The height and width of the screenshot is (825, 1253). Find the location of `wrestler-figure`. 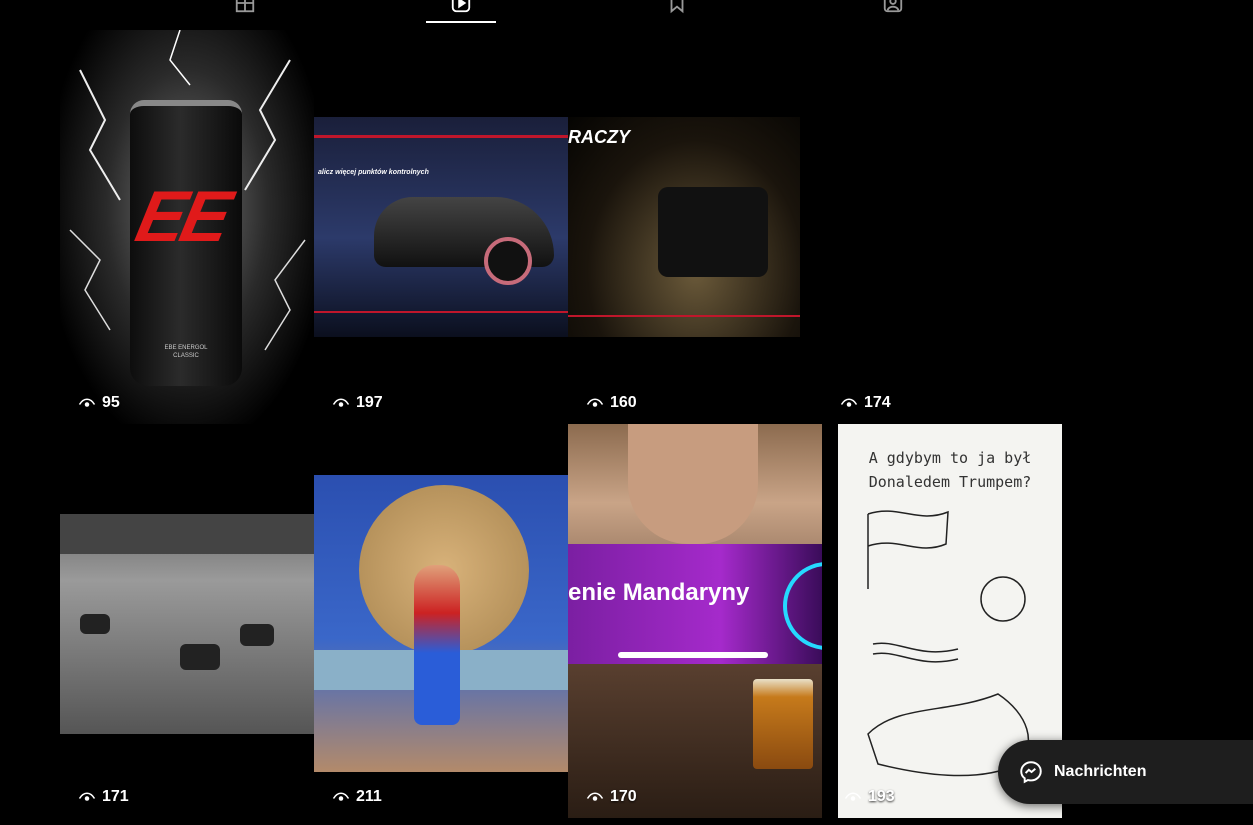

wrestler-figure is located at coordinates (437, 645).